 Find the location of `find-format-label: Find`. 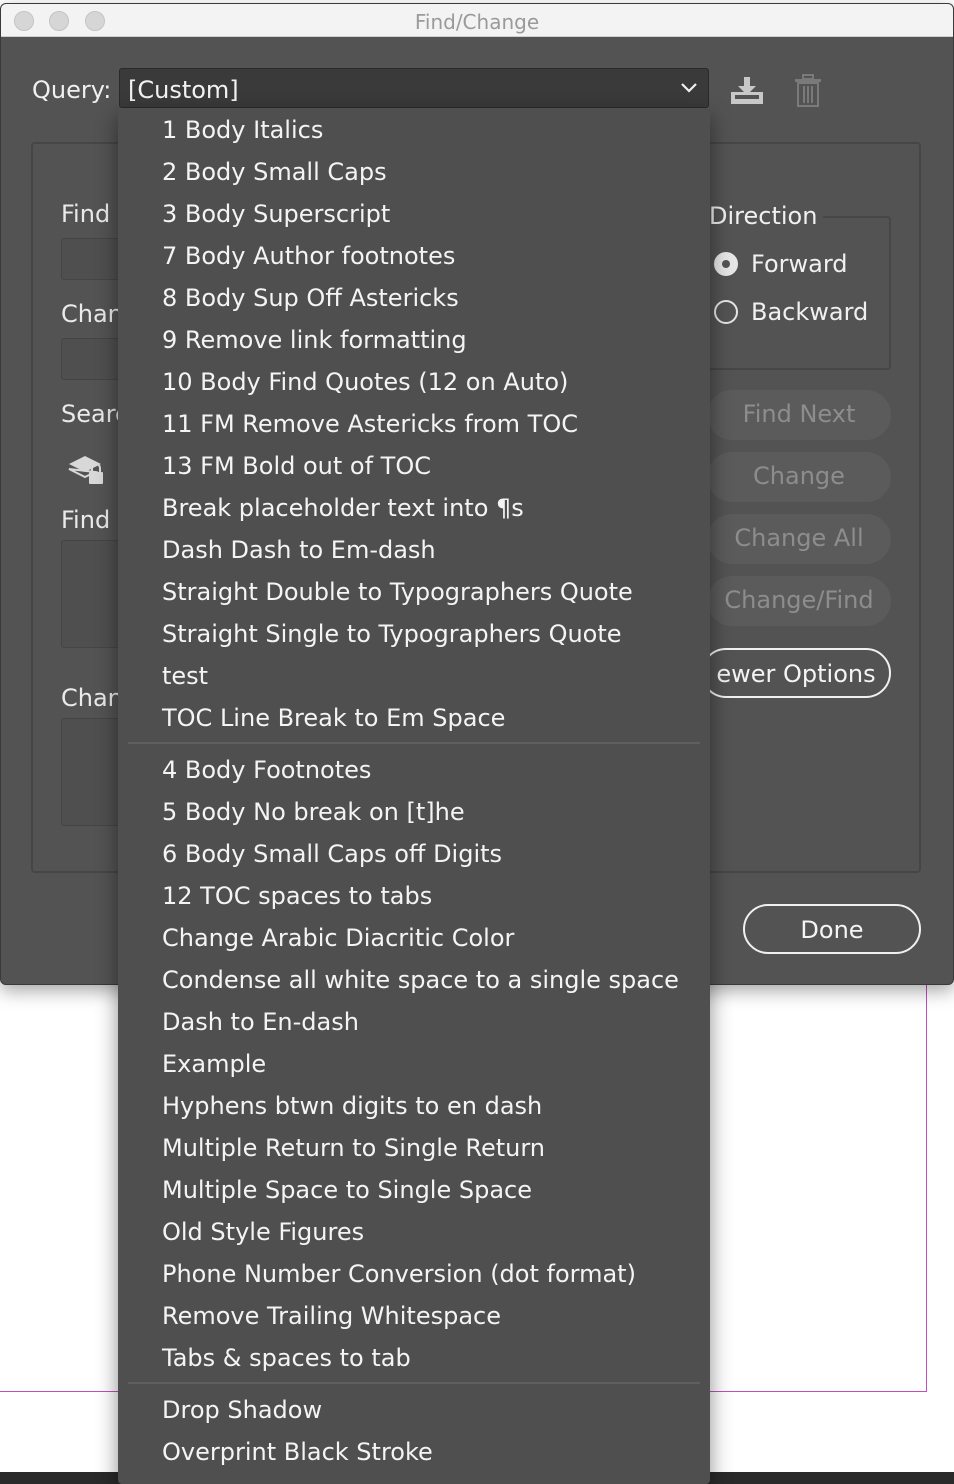

find-format-label: Find is located at coordinates (86, 520).